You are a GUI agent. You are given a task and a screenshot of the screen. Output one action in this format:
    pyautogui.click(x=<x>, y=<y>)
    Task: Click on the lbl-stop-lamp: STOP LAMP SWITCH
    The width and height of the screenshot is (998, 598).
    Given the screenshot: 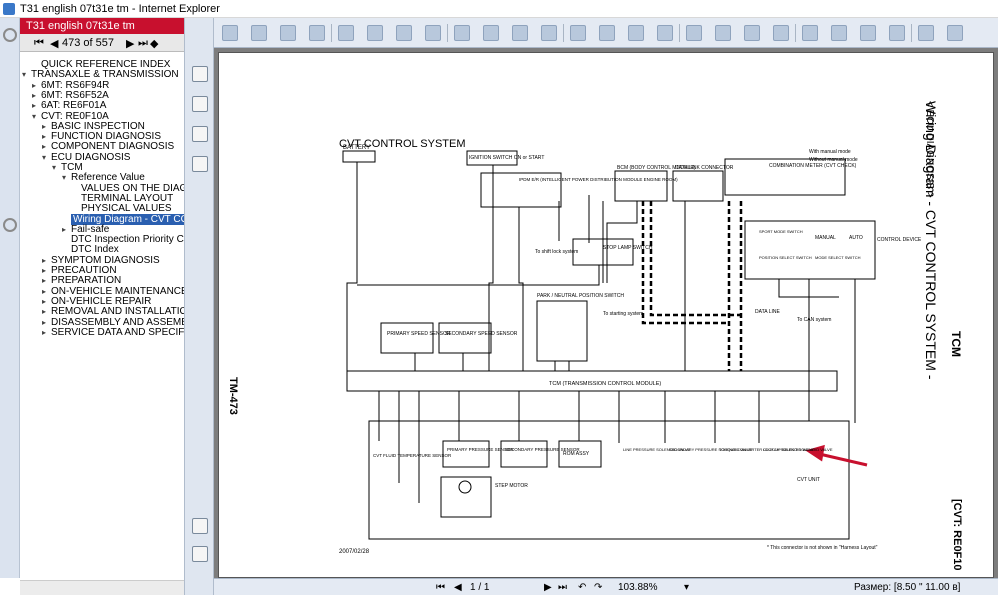 What is the action you would take?
    pyautogui.click(x=628, y=248)
    